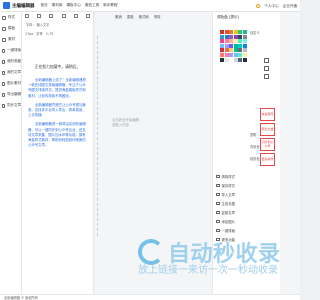  I want to click on top-bar: 主编编辑器 首页 素材库 模板中心 微信工具 新手教程 个人中心 企业开通, so click(150, 6).